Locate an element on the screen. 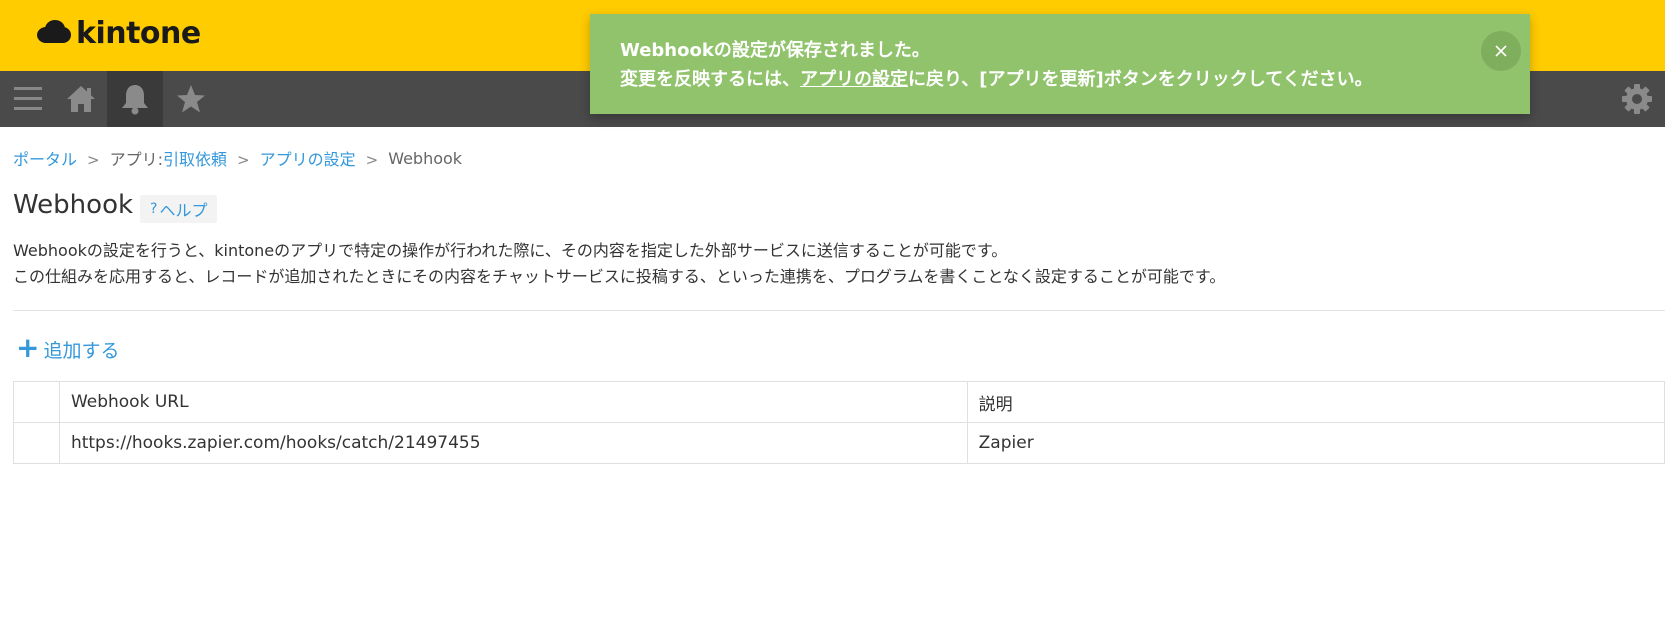  toast-close-button is located at coordinates (1501, 51).